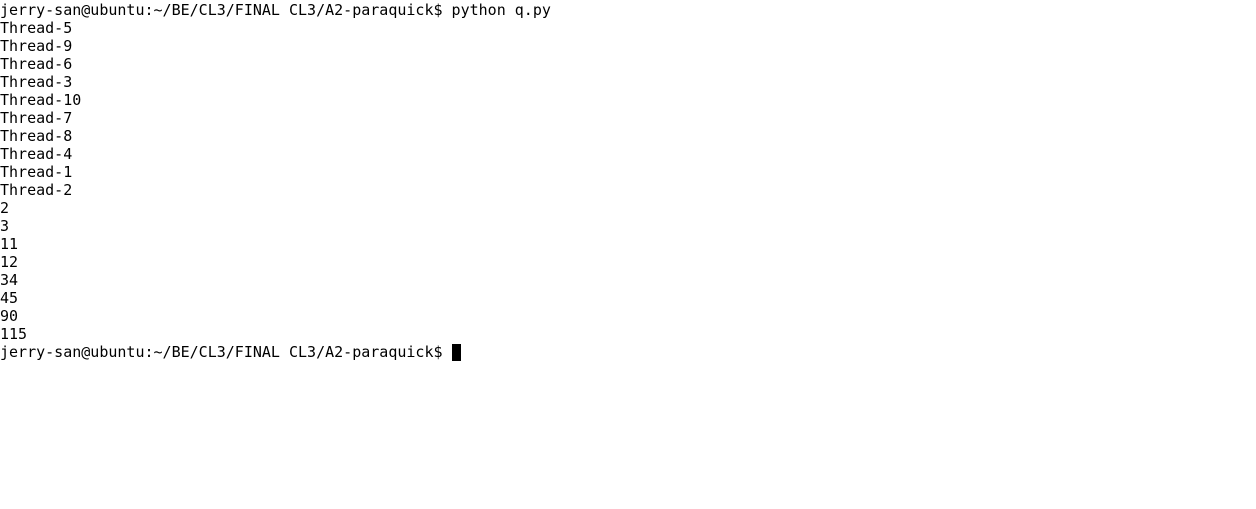 This screenshot has width=1256, height=509. I want to click on output-line: Thread-3, so click(36, 82).